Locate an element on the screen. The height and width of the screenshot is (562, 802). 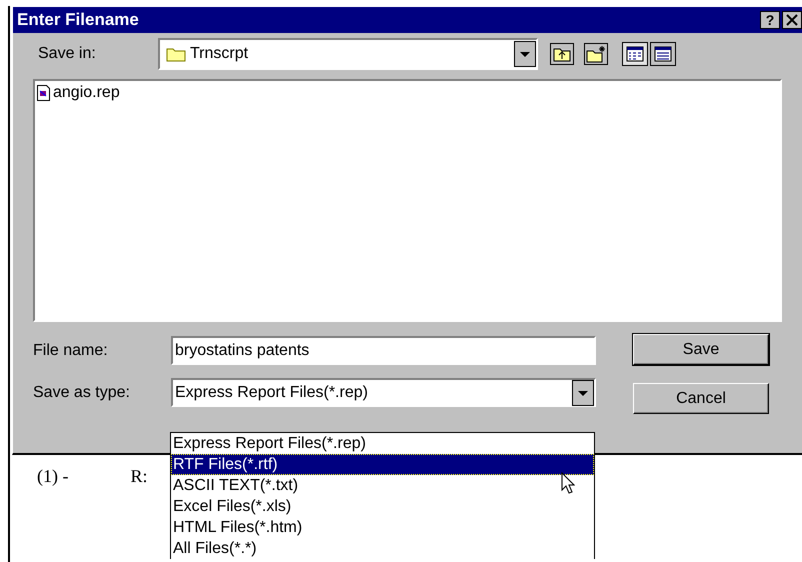
selected-type: Express Report Files(*.rep) is located at coordinates (271, 393).